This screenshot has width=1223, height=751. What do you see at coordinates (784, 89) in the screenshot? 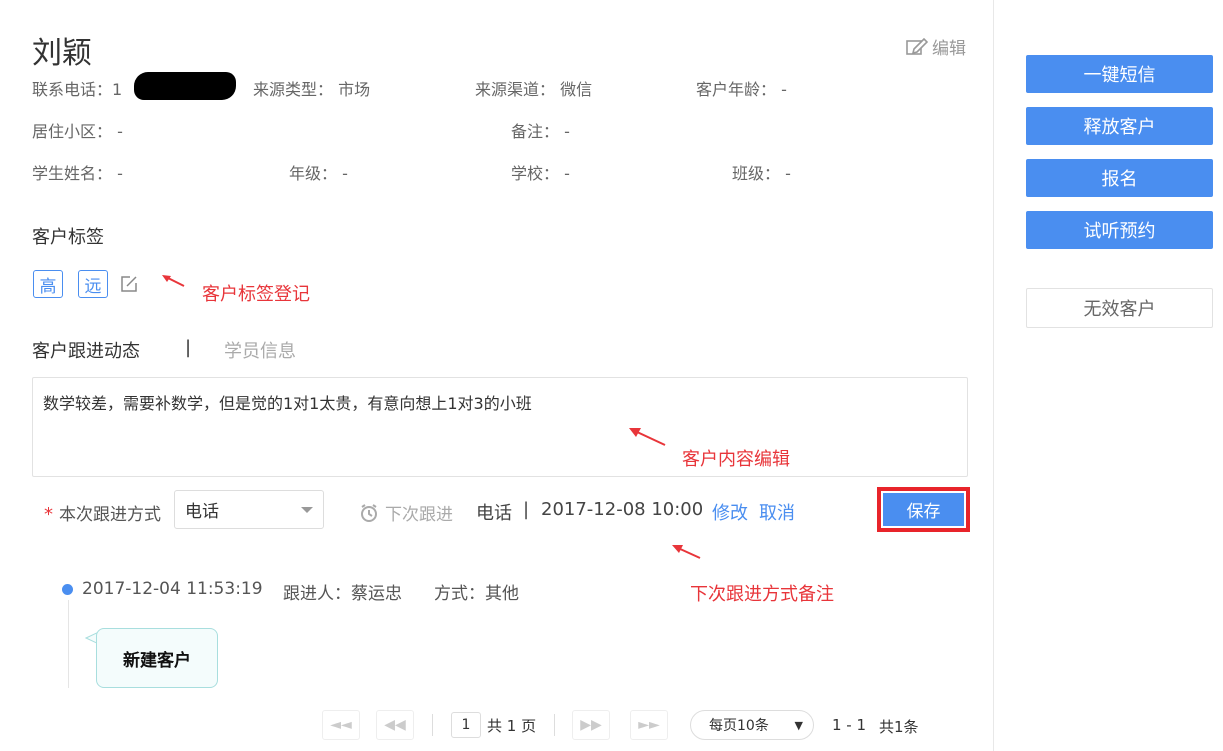
I see `age-value: -` at bounding box center [784, 89].